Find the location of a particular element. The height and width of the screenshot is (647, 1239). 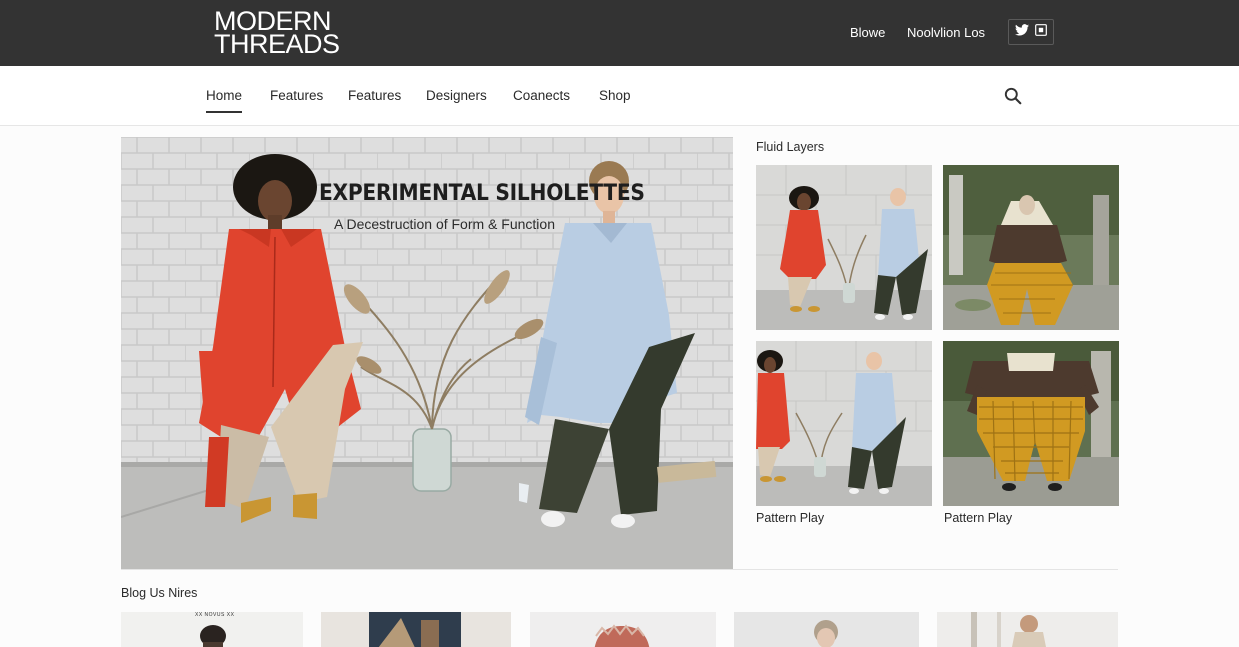

brand-logo: MODERN THREADS is located at coordinates (277, 33).